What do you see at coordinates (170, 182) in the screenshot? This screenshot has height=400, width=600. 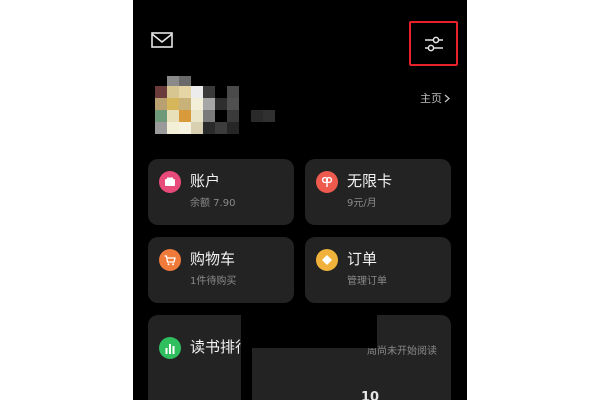 I see `wallet-icon` at bounding box center [170, 182].